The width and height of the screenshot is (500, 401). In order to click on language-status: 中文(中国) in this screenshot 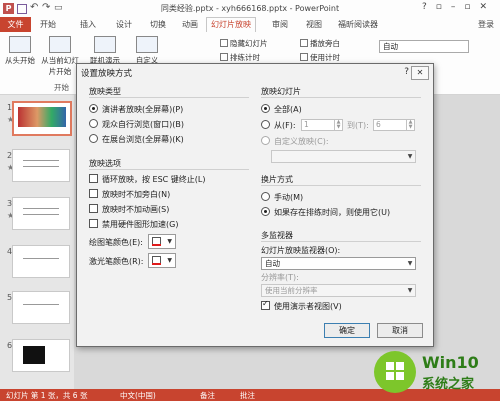, I will do `click(138, 395)`.